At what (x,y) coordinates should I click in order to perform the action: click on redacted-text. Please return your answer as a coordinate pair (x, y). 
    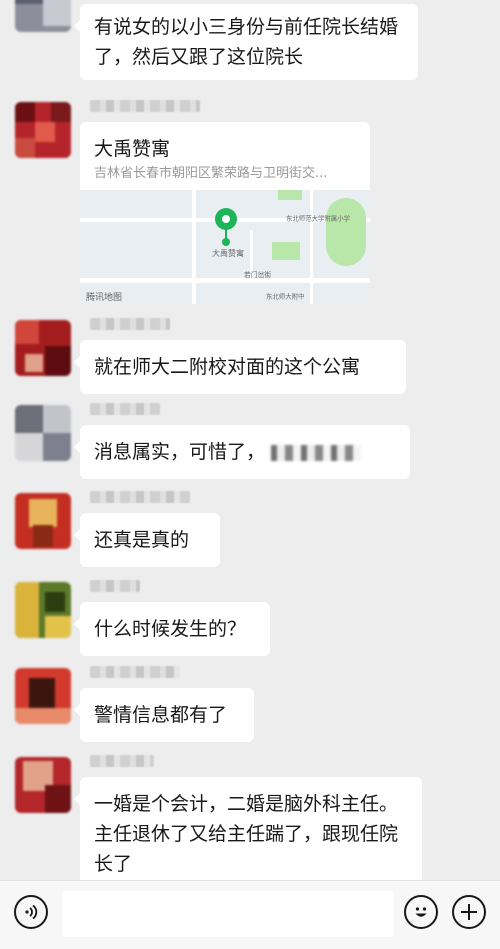
    Looking at the image, I should click on (316, 452).